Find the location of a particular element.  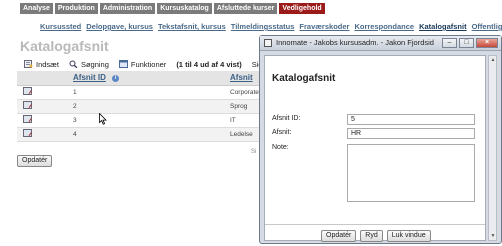

cell-afsnit: Sprog is located at coordinates (244, 106).